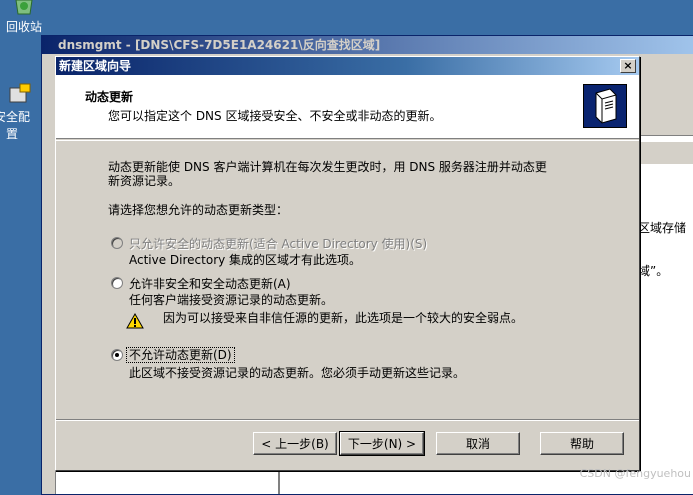 This screenshot has height=495, width=693. What do you see at coordinates (144, 181) in the screenshot?
I see `intro-text-line2: 新资源记录。` at bounding box center [144, 181].